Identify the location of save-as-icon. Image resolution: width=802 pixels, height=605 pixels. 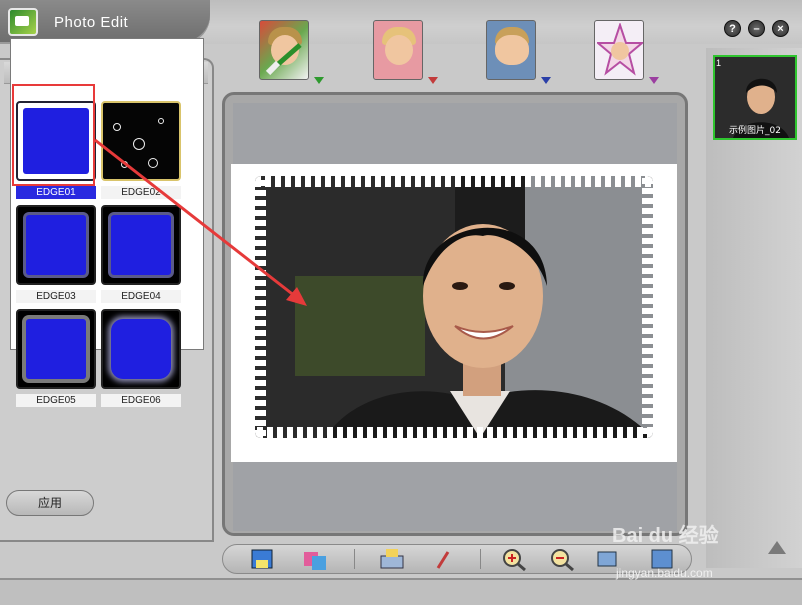
(316, 559).